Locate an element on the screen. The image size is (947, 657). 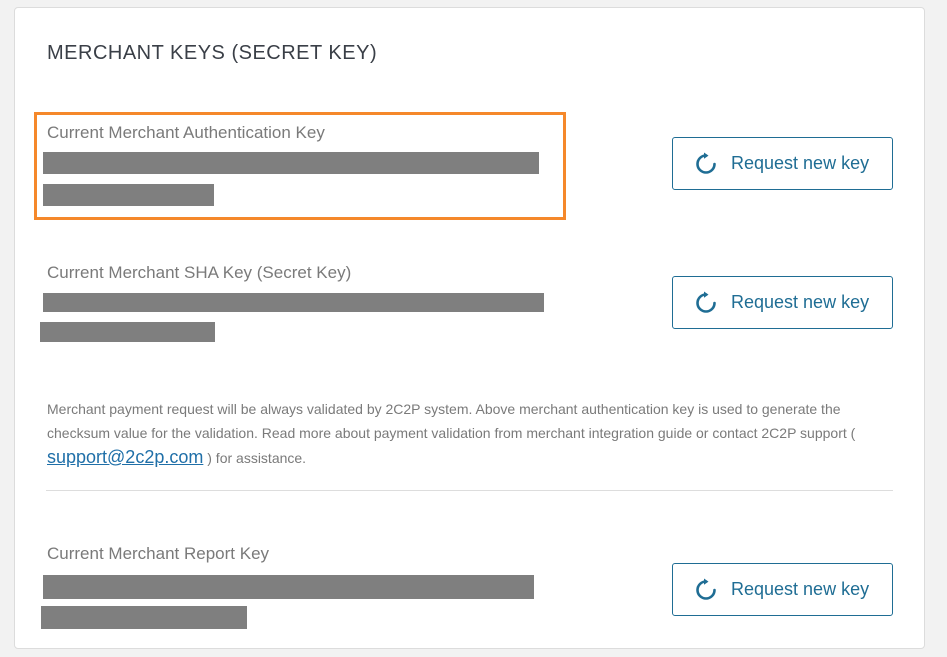
request-new-auth-key-button: Request new key is located at coordinates (782, 163).